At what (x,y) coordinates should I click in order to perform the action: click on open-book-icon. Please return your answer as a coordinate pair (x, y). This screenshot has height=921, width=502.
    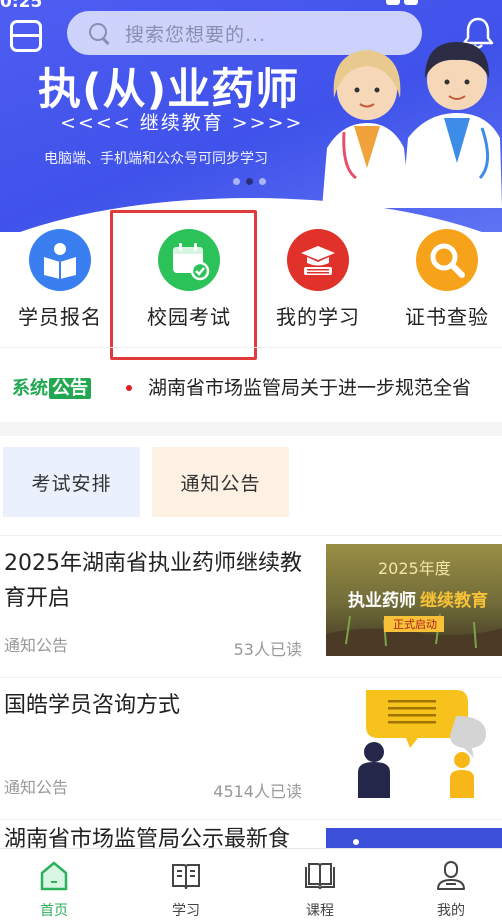
    Looking at the image, I should click on (186, 877).